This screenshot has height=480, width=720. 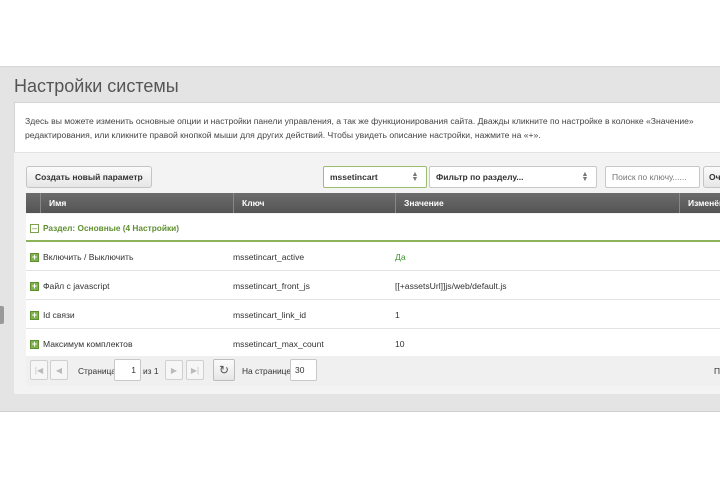 I want to click on paging-toolbar: |◀ ◀ Страница из 1 ▶ ▶| ↻ На странице: П, so click(x=373, y=371).